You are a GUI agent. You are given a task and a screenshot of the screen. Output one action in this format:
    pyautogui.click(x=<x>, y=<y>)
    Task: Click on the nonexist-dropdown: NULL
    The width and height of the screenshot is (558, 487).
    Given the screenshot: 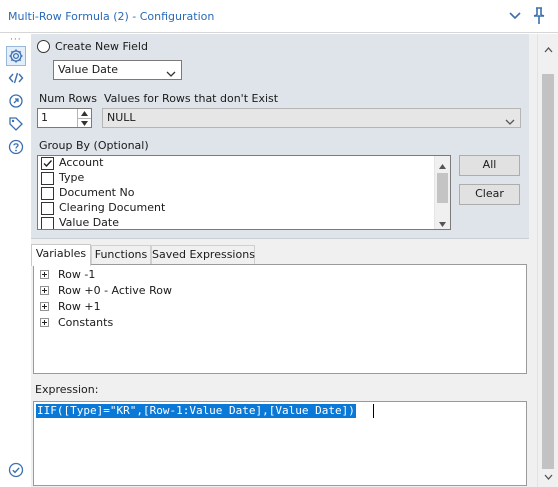 What is the action you would take?
    pyautogui.click(x=311, y=118)
    